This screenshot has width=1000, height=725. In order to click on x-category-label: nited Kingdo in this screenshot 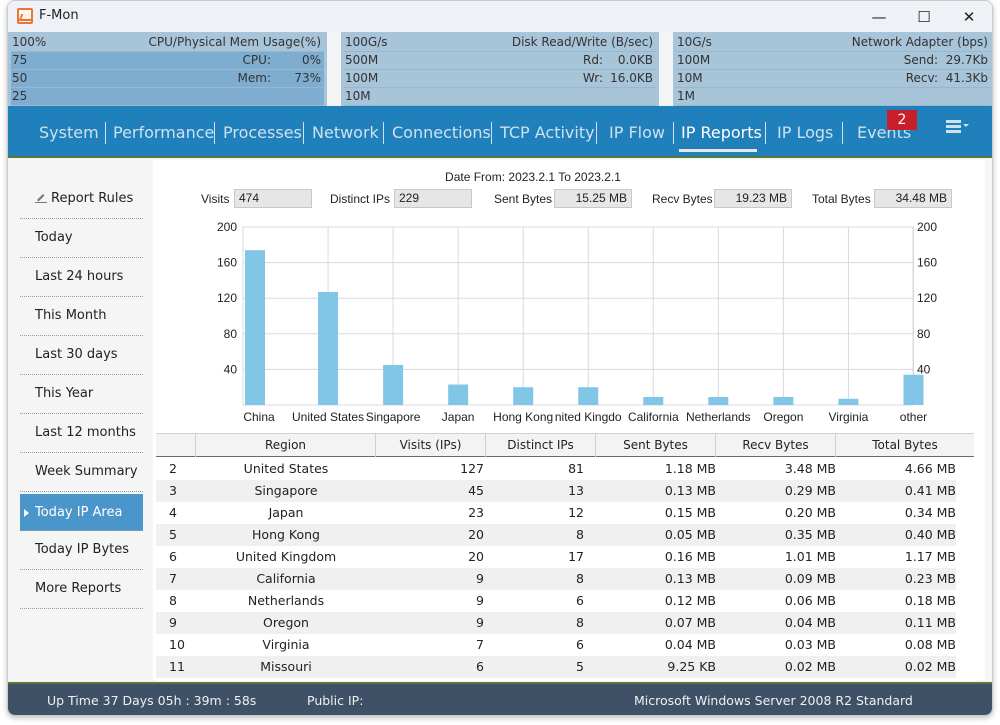, I will do `click(588, 417)`.